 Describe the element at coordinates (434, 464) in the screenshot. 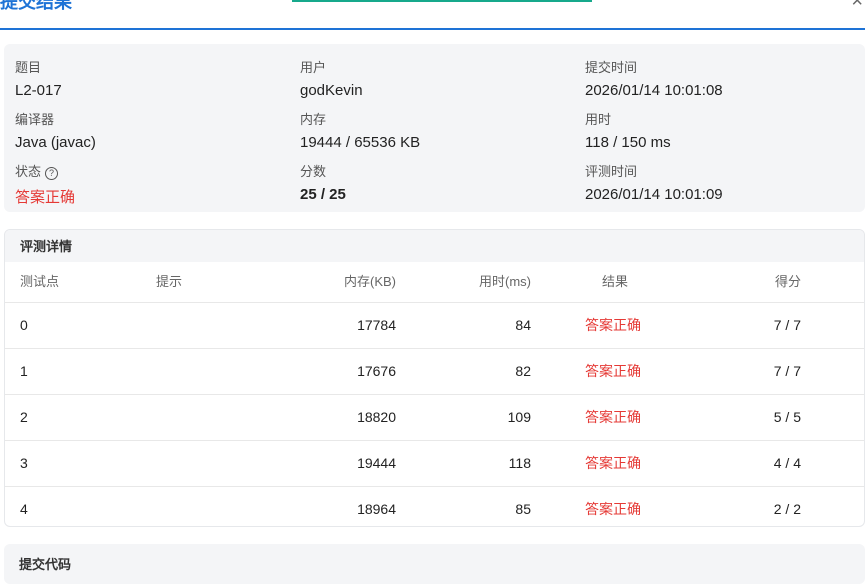

I see `table-row: 3 19444 118 答案正确 4 / 4` at that location.